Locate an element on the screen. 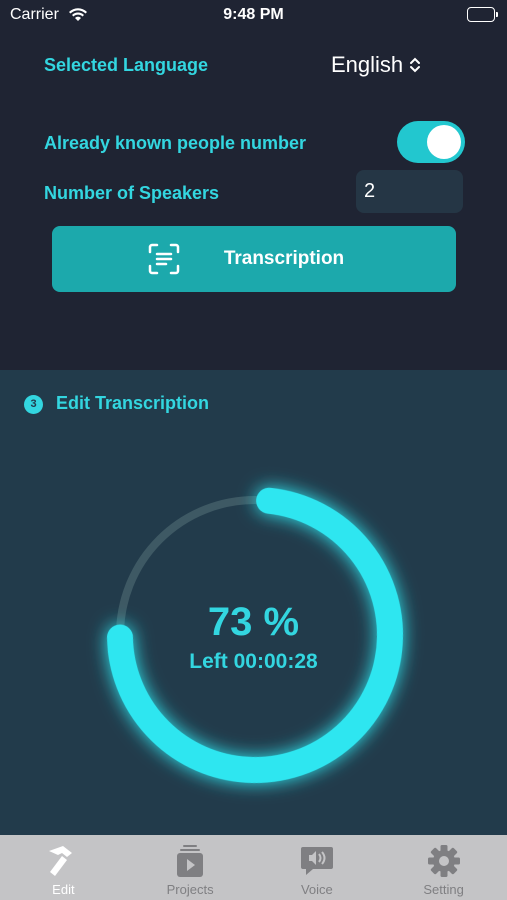 This screenshot has height=900, width=507. hammer-icon is located at coordinates (63, 863).